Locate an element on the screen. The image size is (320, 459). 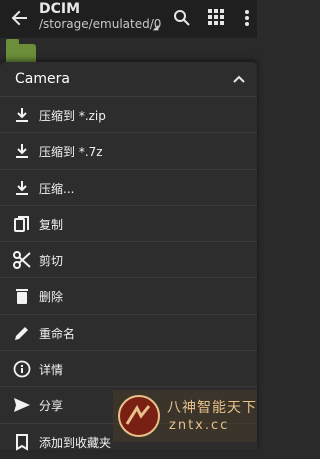
bookmark-icon is located at coordinates (22, 442).